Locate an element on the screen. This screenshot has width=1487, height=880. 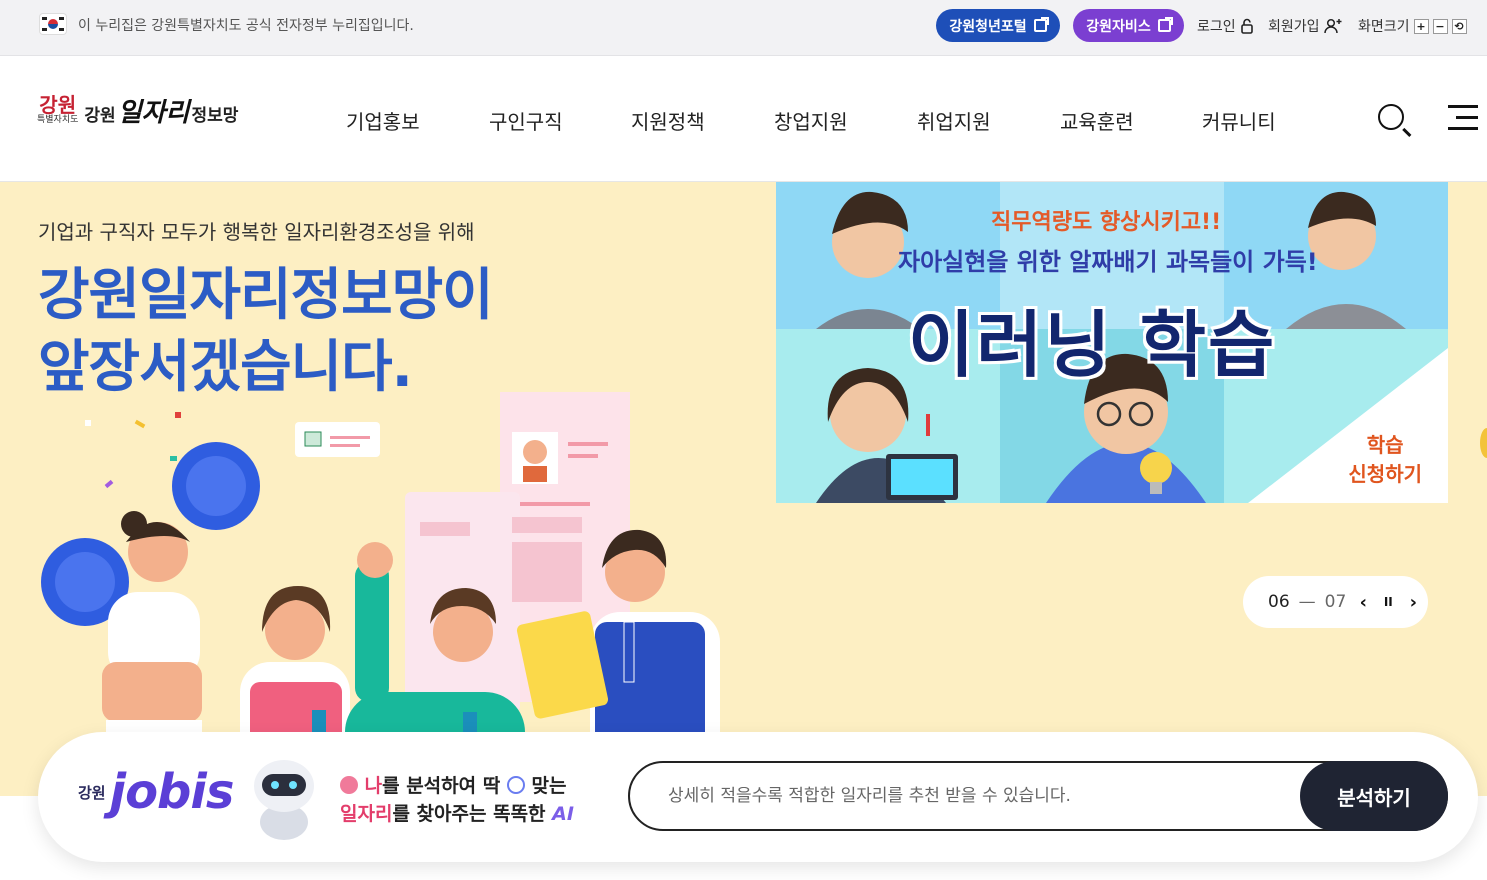
banner-line2: 자아실현을 위한 알짜배기 과목들이 가득! is located at coordinates (1108, 262).